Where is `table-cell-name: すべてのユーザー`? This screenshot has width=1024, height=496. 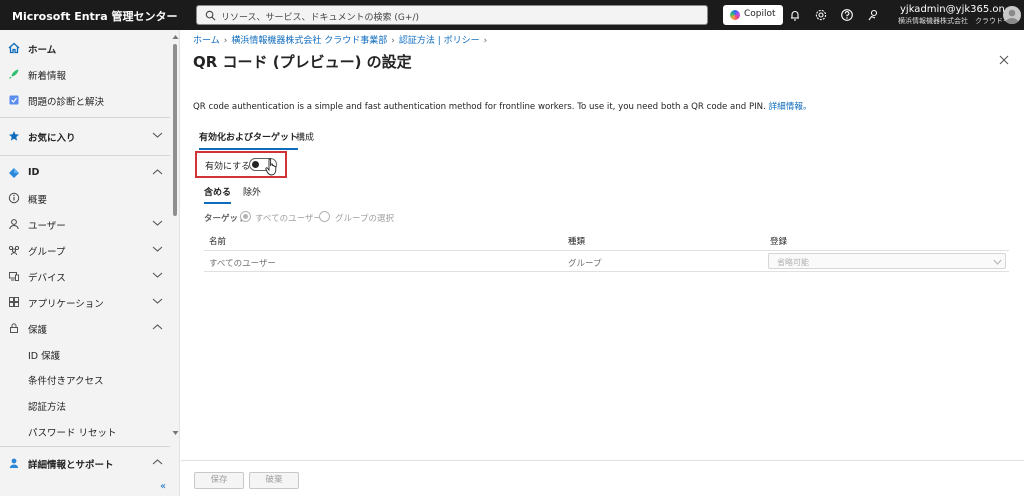
table-cell-name: すべてのユーザー is located at coordinates (242, 264).